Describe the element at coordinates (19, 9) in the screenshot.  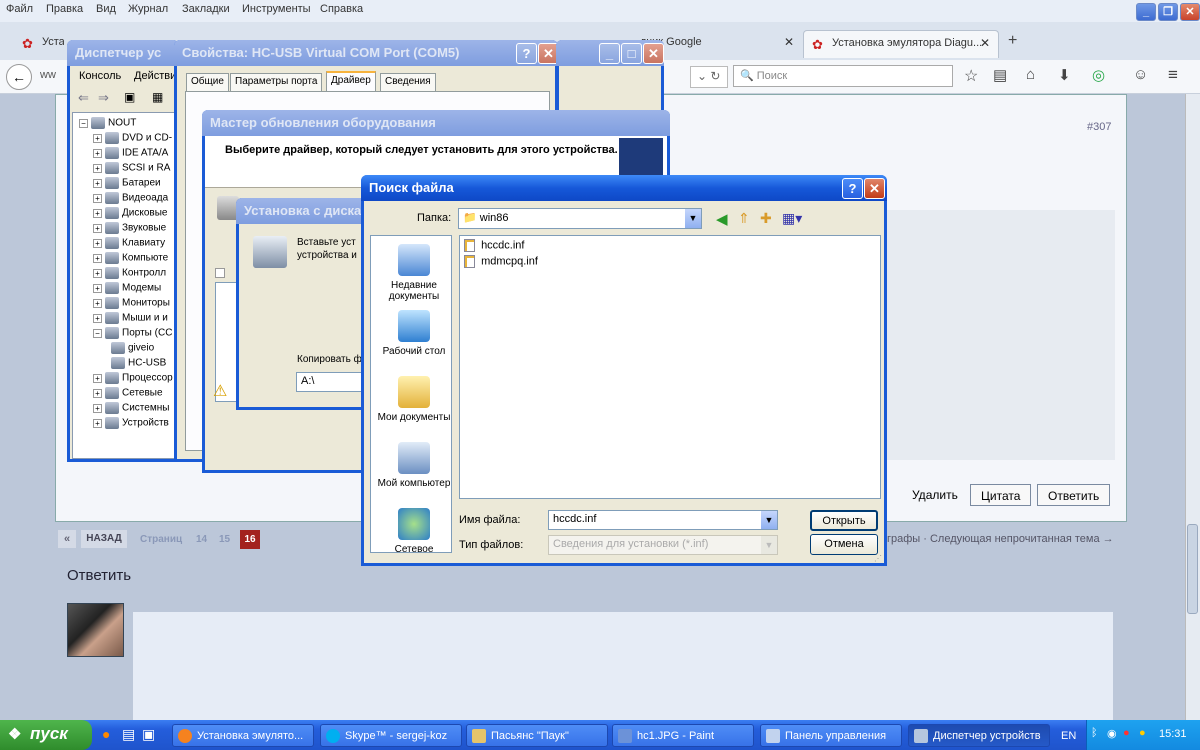
I see `menu-file: Файл` at that location.